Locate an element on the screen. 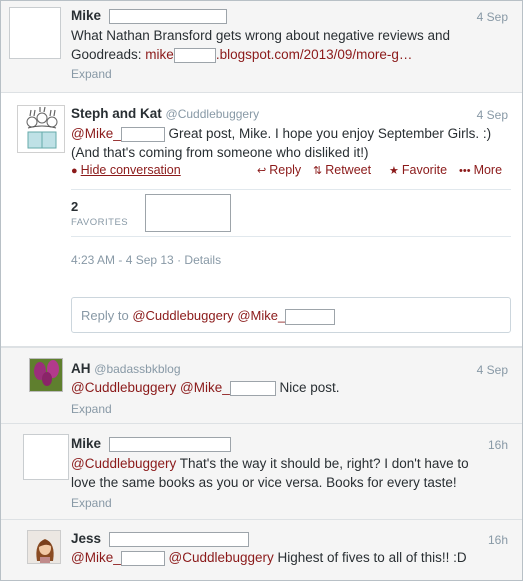 This screenshot has width=523, height=581. favorites-count: 2 is located at coordinates (74, 206).